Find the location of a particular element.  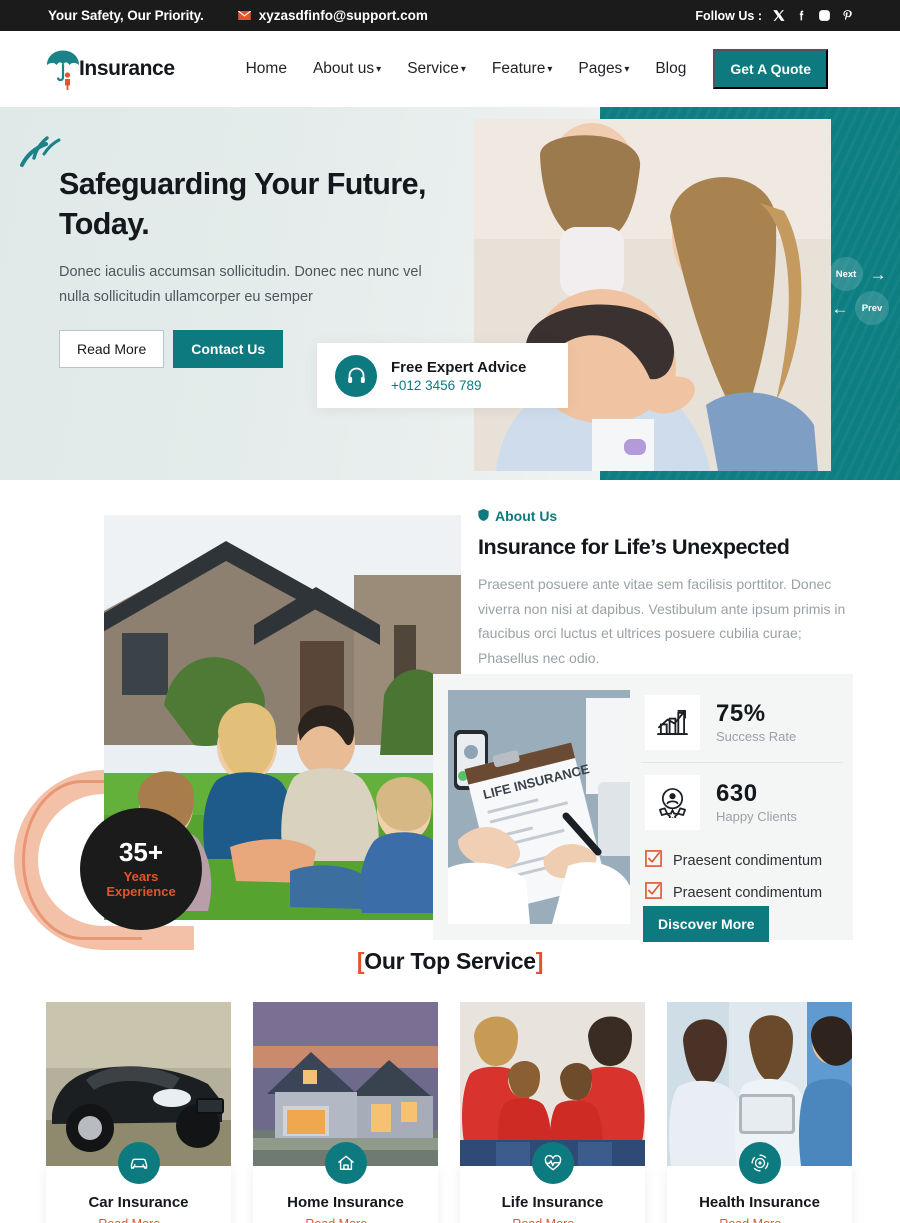

home-icon is located at coordinates (345, 1163).